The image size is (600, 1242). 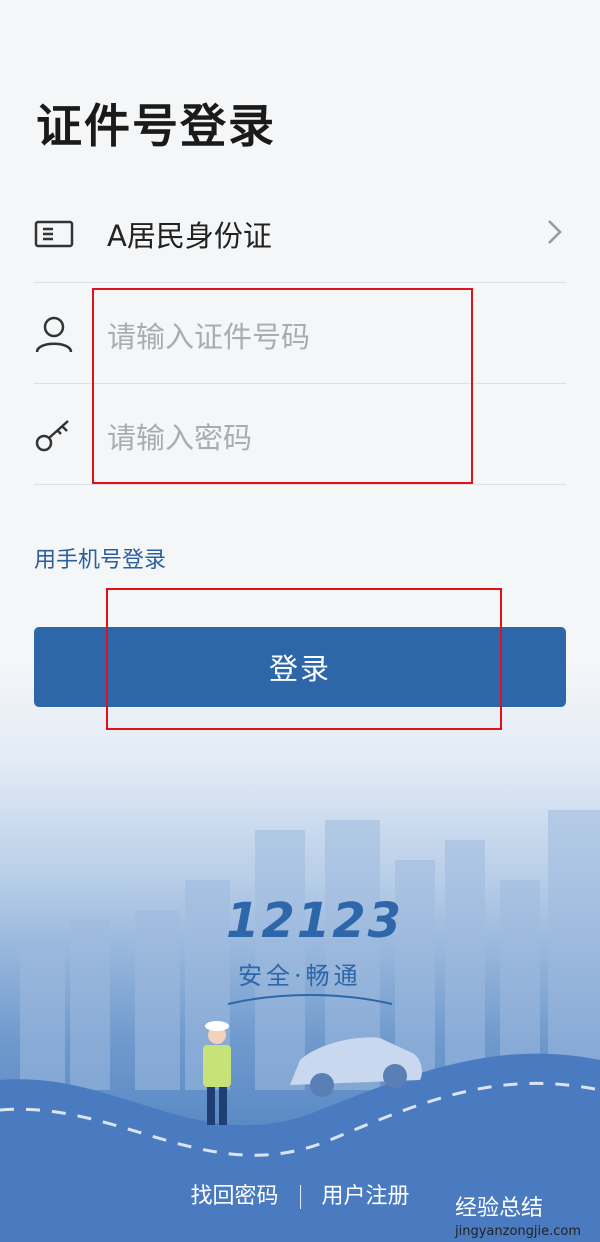 I want to click on brand-slogan: 安全·畅通, so click(x=300, y=976).